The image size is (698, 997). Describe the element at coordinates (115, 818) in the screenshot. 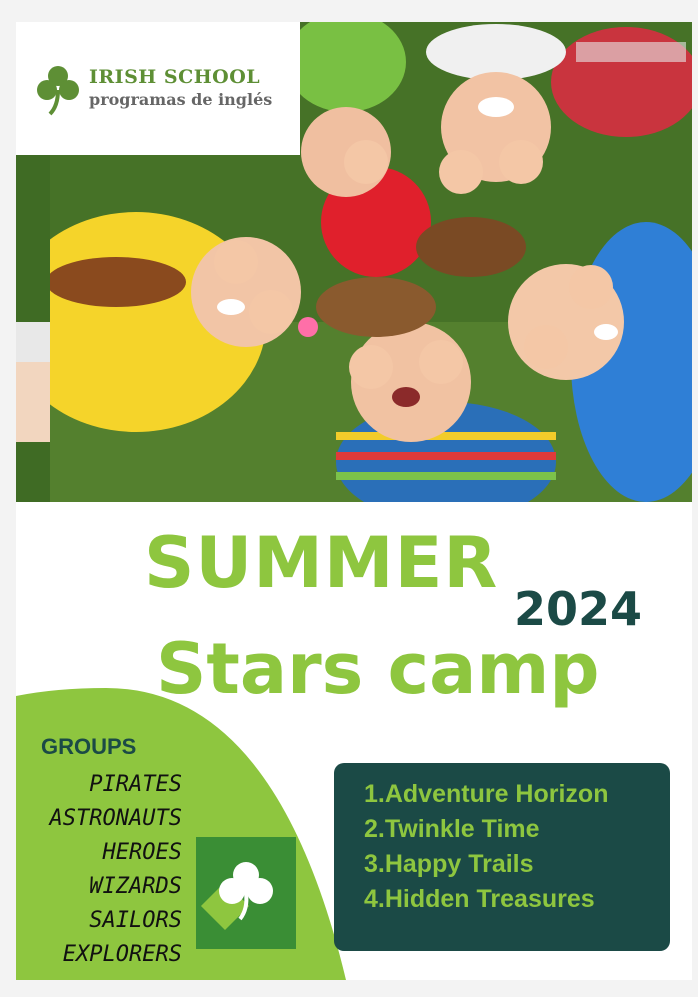

I see `group-item: ASTRONAUTS` at that location.